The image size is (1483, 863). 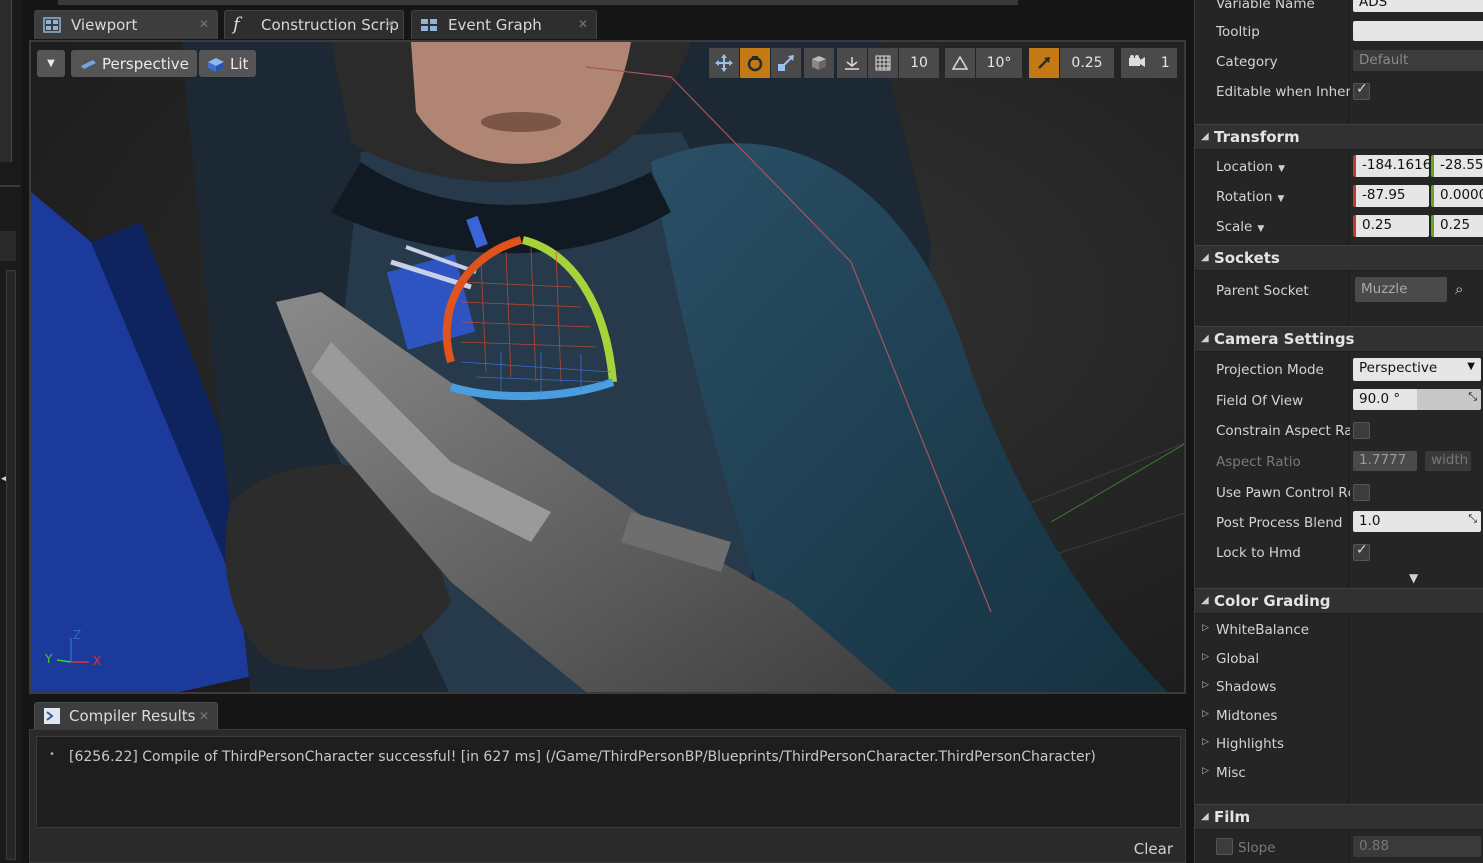 I want to click on rotate-icon, so click(x=755, y=63).